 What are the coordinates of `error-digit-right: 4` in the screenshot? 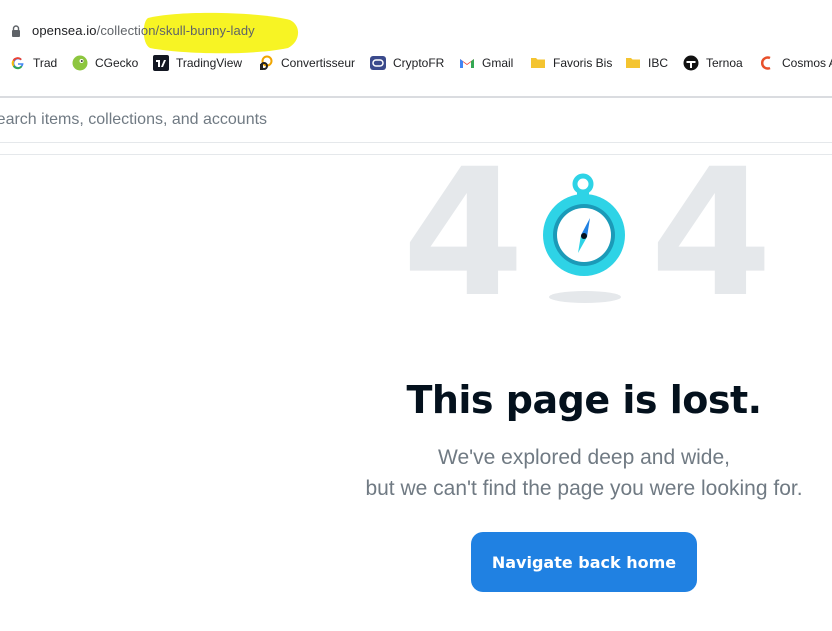 It's located at (711, 233).